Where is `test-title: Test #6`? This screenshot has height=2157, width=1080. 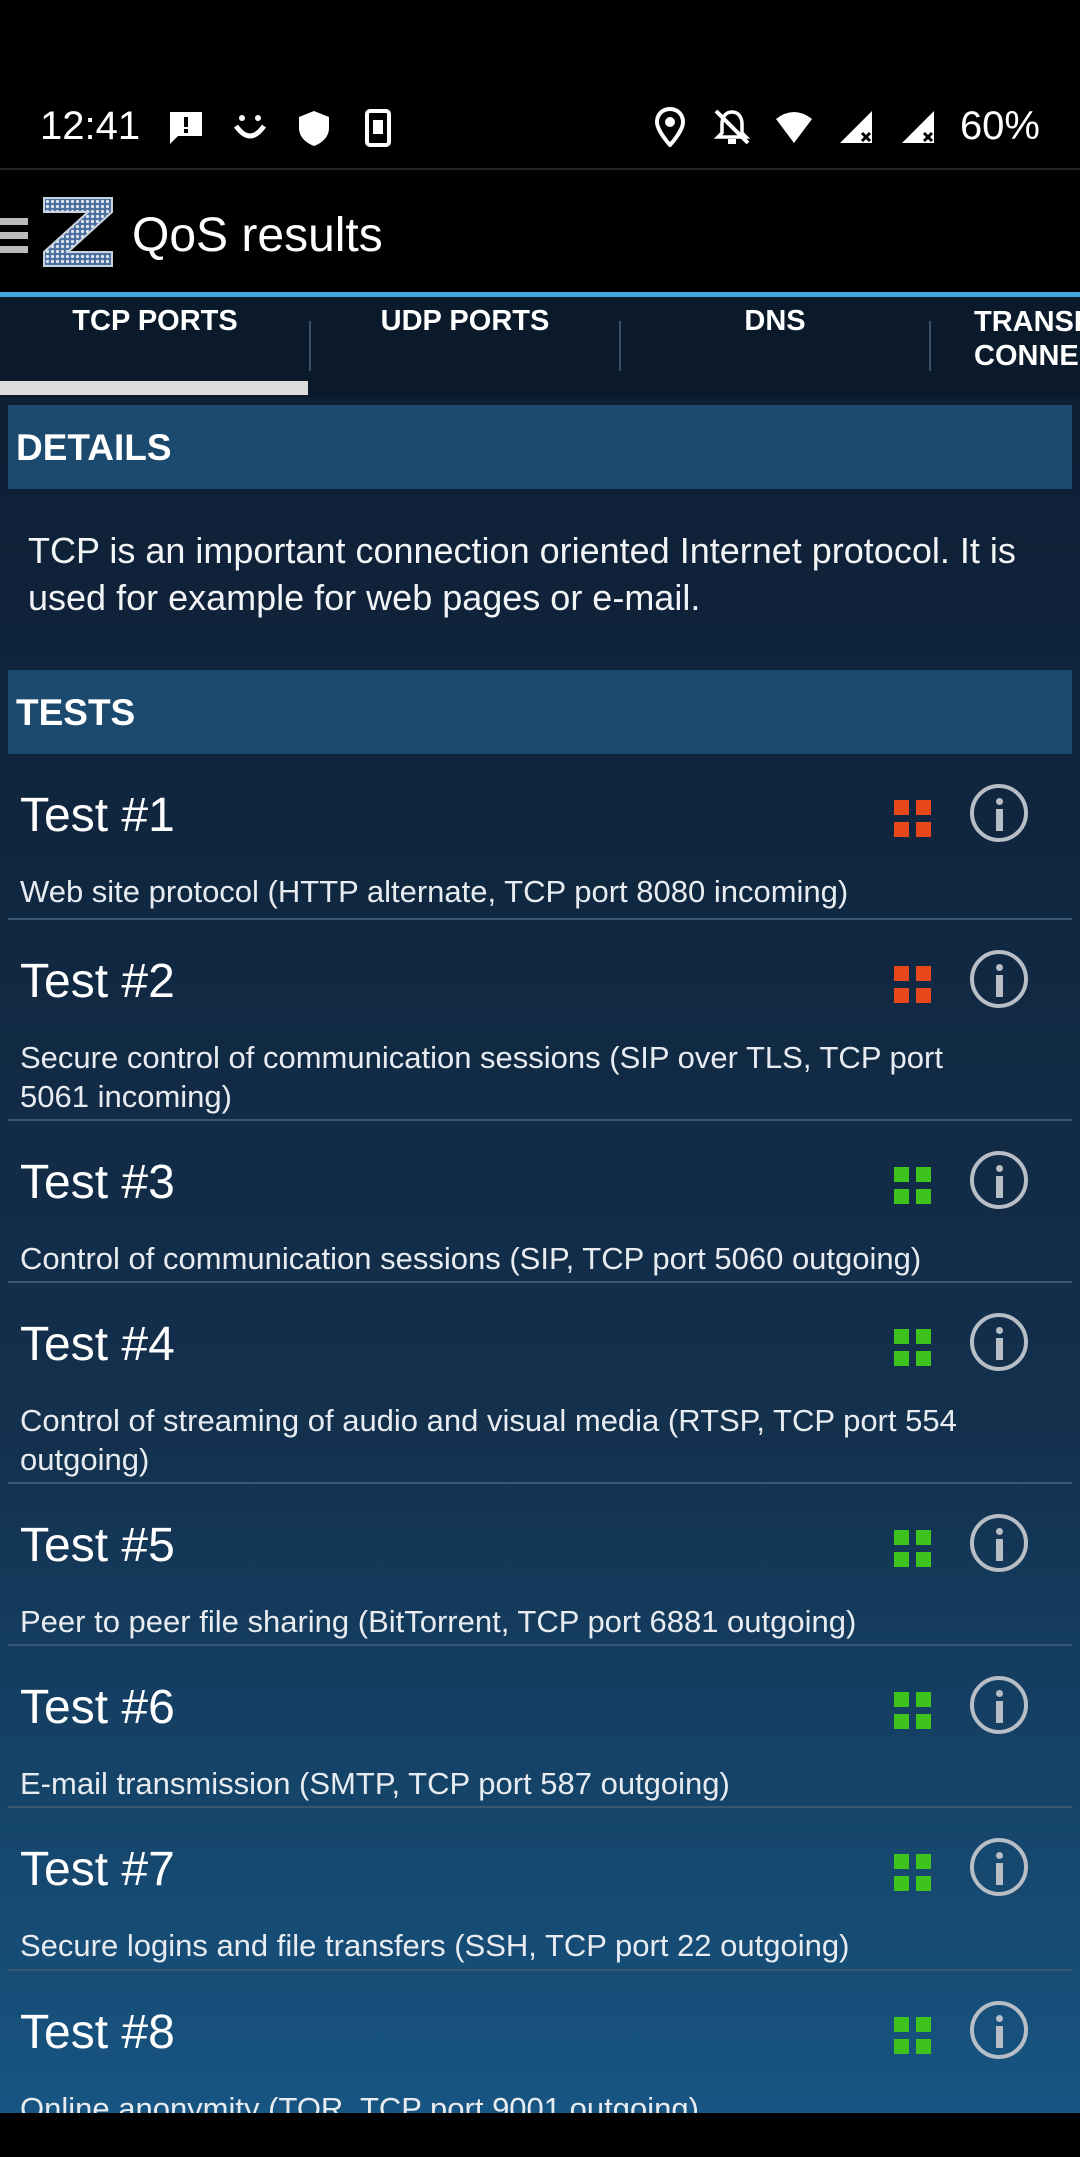
test-title: Test #6 is located at coordinates (97, 1707).